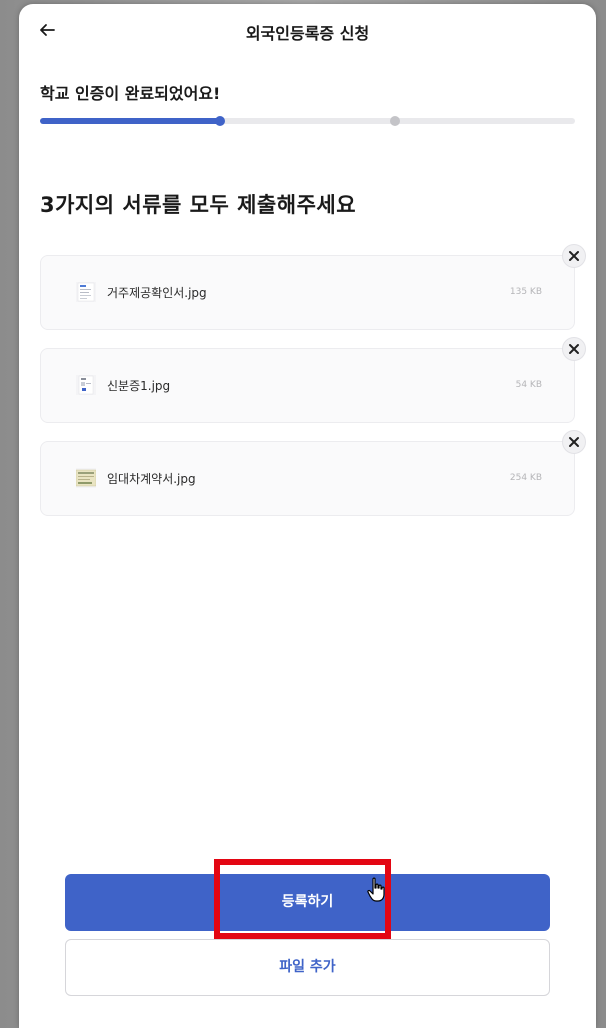 The height and width of the screenshot is (1028, 606). What do you see at coordinates (313, 473) in the screenshot?
I see `file-item: 임대차계약서.jpg 254 KB` at bounding box center [313, 473].